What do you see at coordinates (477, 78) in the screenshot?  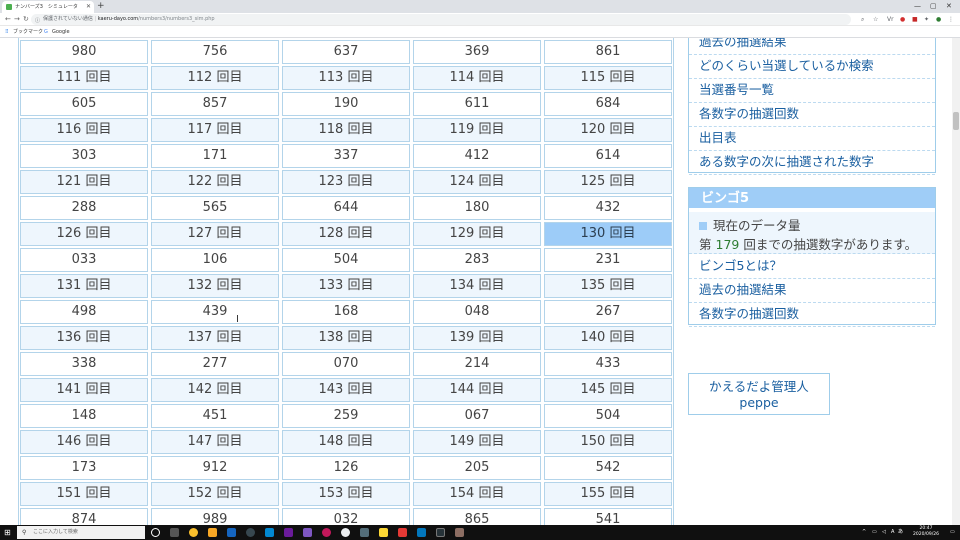 I see `draw-label-cell: 114 回目` at bounding box center [477, 78].